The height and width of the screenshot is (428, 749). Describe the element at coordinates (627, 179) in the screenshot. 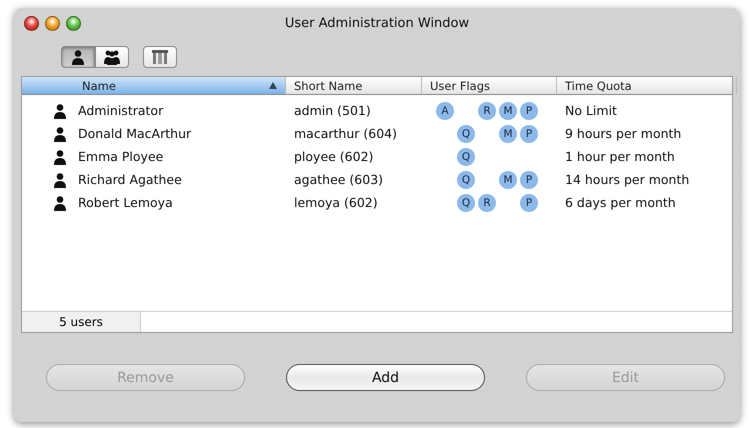

I see `time-quota: 14 hours per month` at that location.